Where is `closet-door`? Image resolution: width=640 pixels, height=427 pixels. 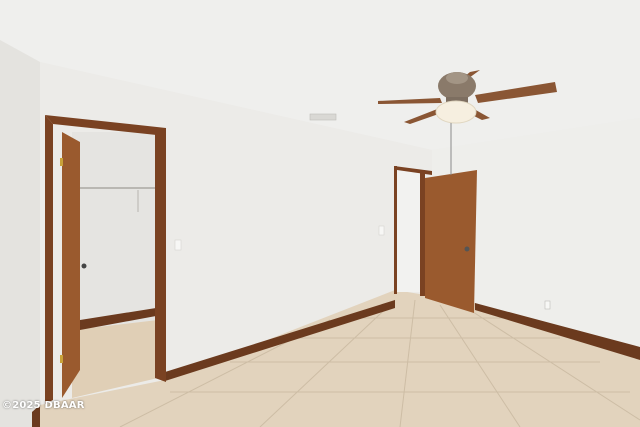
closet-door is located at coordinates (71, 265).